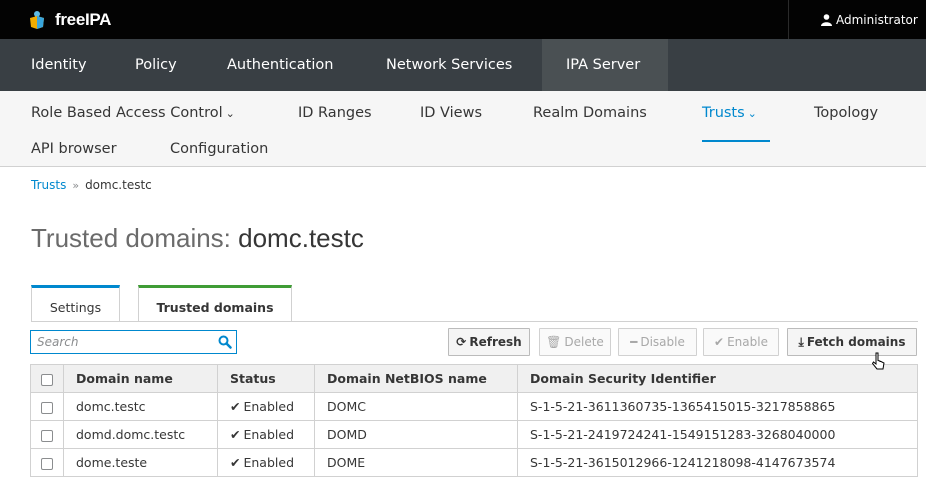 Image resolution: width=926 pixels, height=479 pixels. What do you see at coordinates (634, 342) in the screenshot?
I see `minus-icon: ━` at bounding box center [634, 342].